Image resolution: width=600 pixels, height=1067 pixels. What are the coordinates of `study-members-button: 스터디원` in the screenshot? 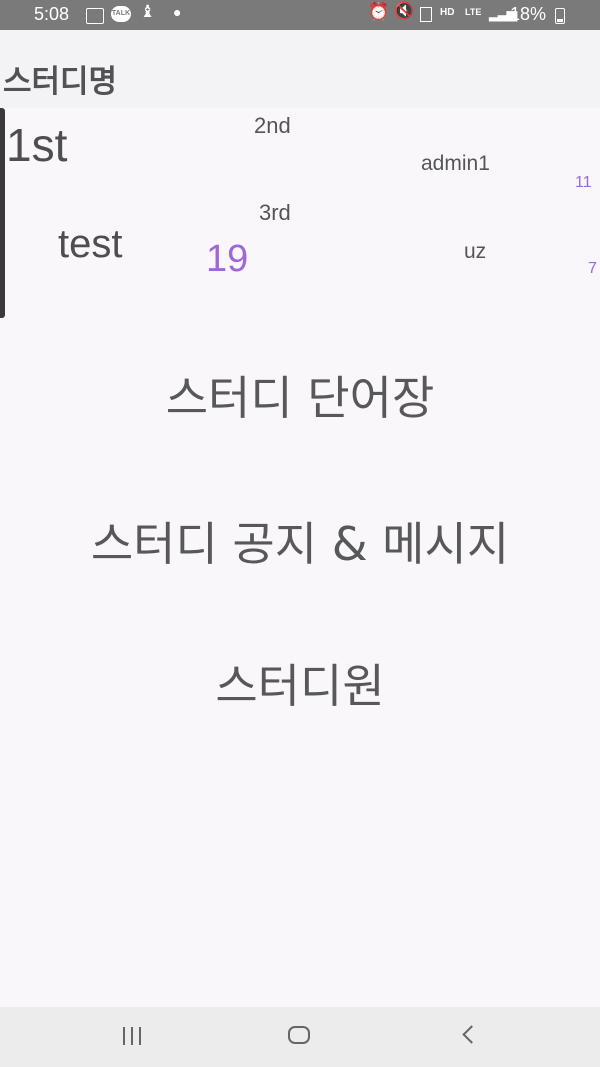 It's located at (300, 683).